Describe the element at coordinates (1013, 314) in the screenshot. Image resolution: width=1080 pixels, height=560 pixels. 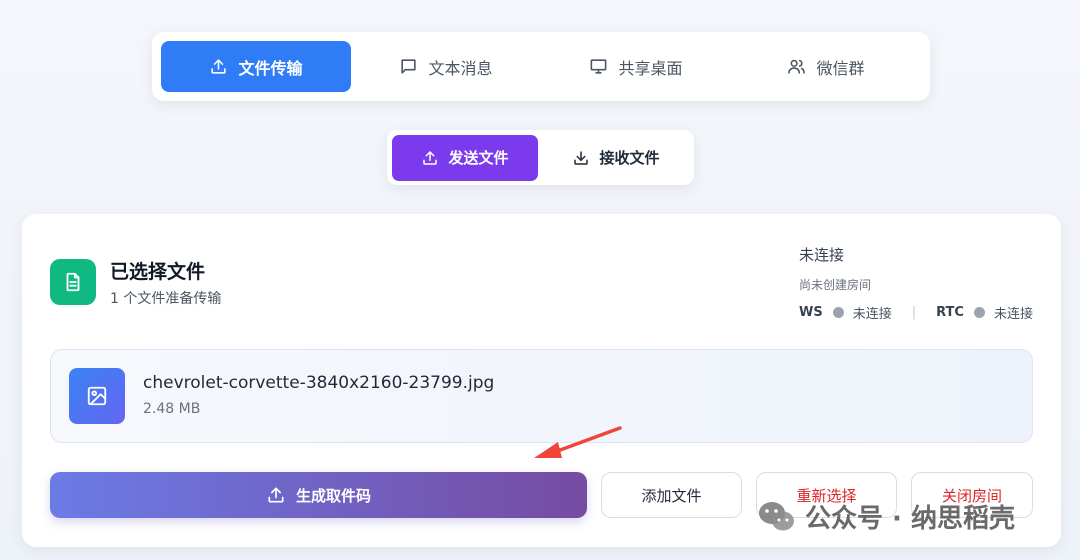
I see `rtc-status: 未连接` at that location.